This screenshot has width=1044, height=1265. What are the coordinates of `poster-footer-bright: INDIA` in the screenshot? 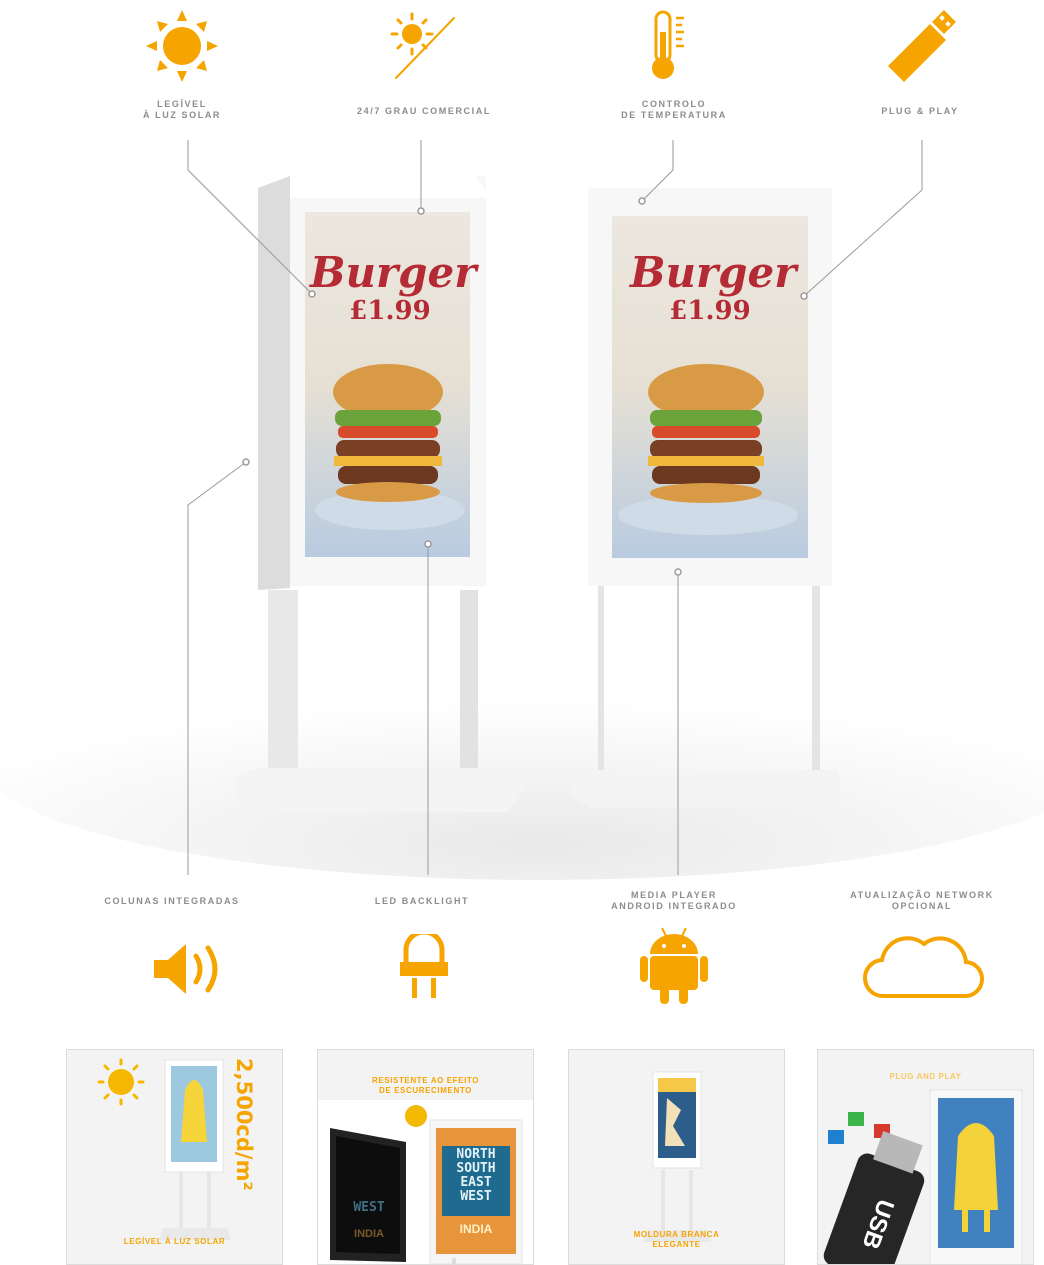 It's located at (476, 1229).